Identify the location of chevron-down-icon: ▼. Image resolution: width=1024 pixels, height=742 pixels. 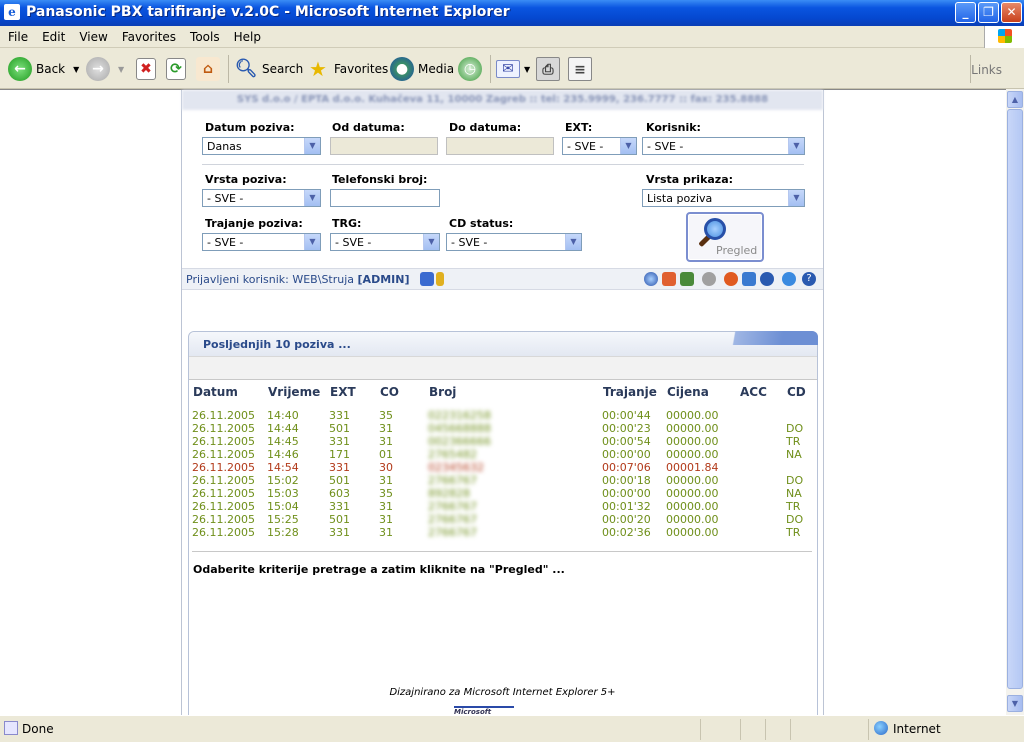
(796, 146).